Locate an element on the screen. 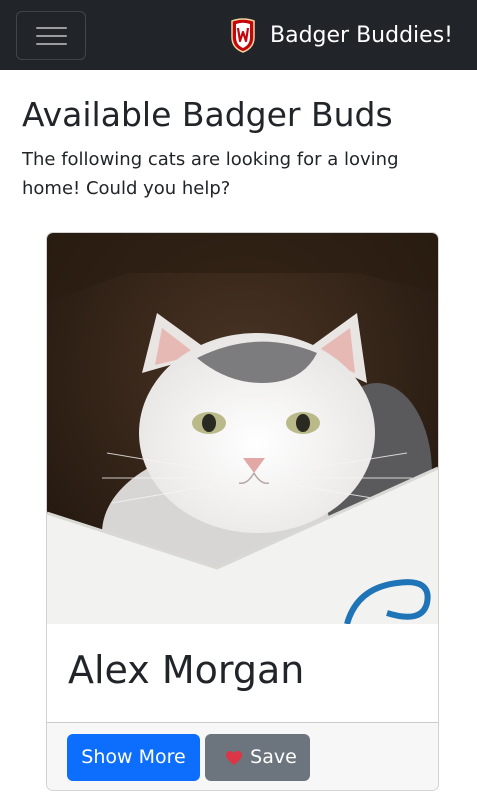 This screenshot has height=801, width=477. navbar: Badger Buddies! is located at coordinates (238, 35).